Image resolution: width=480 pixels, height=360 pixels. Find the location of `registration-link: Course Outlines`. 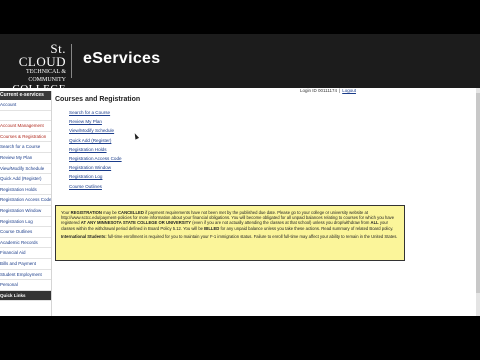

registration-link: Course Outlines is located at coordinates (272, 186).